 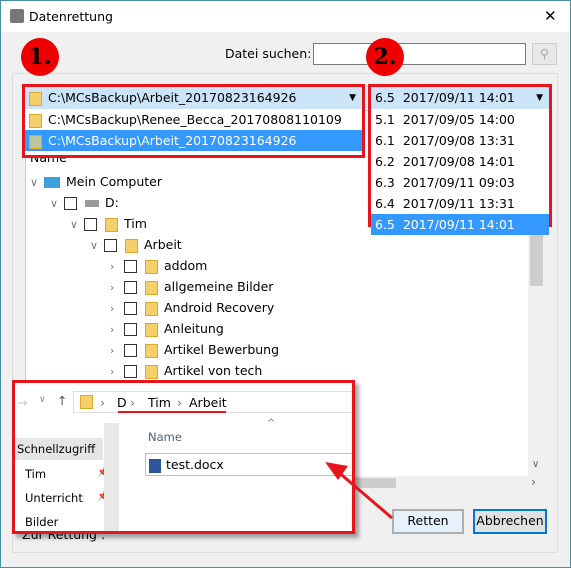 What do you see at coordinates (364, 494) in the screenshot?
I see `arrow-line` at bounding box center [364, 494].